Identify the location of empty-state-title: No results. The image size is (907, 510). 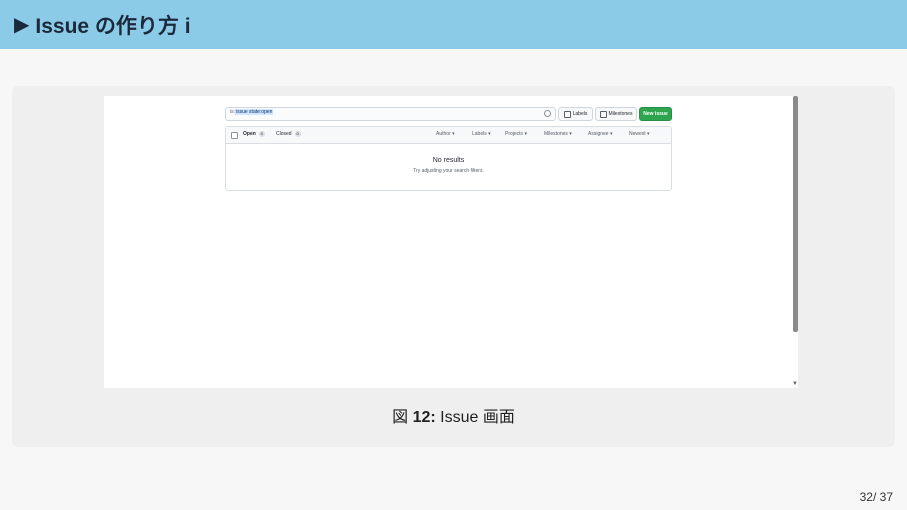
(448, 160).